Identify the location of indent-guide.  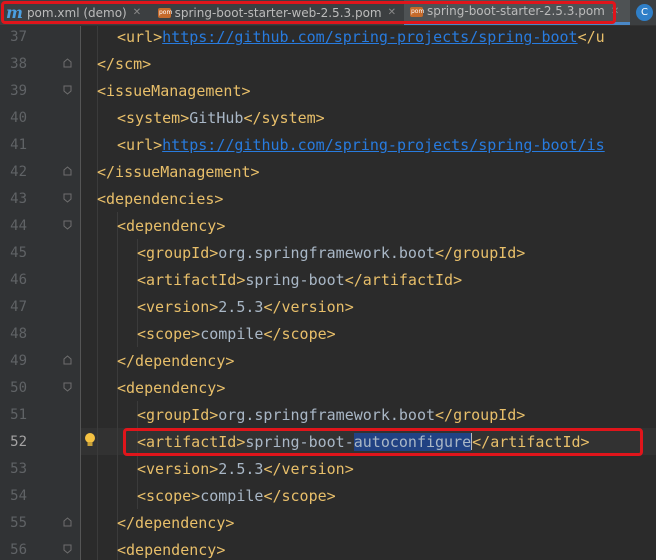
(97, 293).